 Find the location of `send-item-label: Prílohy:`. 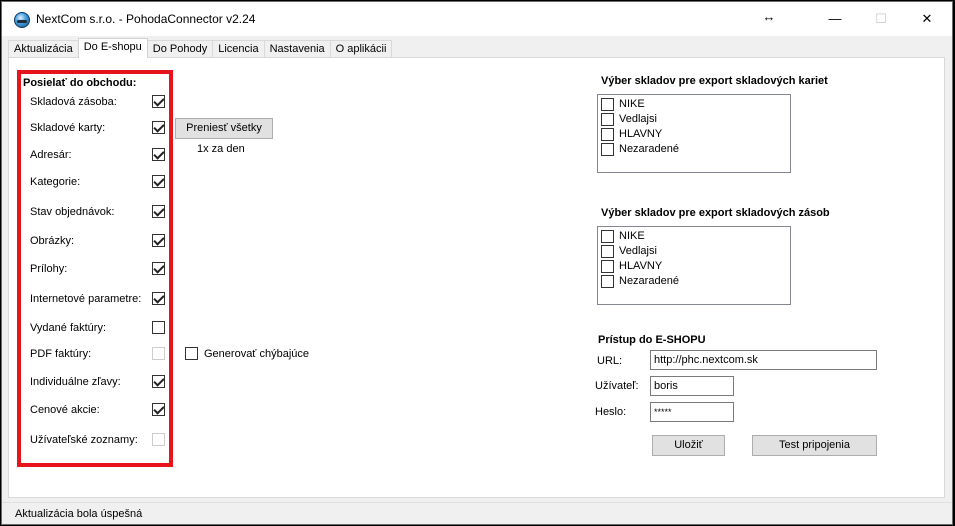

send-item-label: Prílohy: is located at coordinates (49, 269).